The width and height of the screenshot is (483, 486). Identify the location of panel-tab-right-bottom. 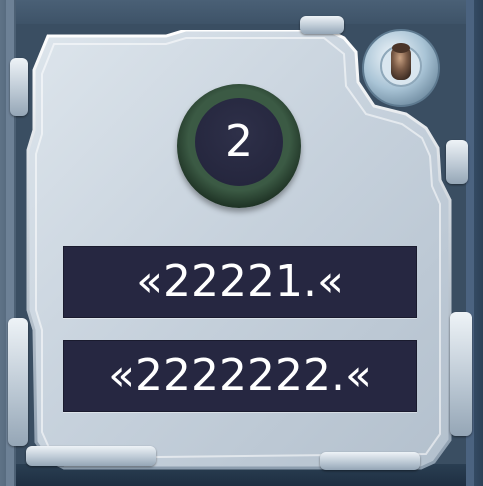
(461, 374).